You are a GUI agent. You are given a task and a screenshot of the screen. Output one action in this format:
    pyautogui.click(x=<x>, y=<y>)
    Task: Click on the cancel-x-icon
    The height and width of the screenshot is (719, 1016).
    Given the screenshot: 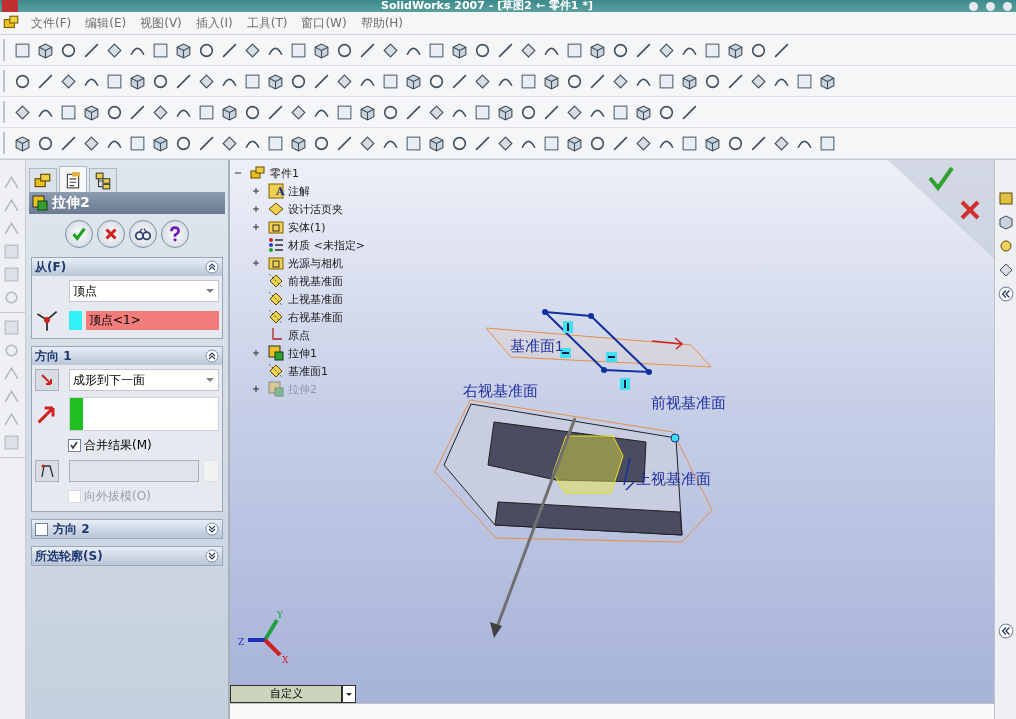 What is the action you would take?
    pyautogui.click(x=970, y=210)
    